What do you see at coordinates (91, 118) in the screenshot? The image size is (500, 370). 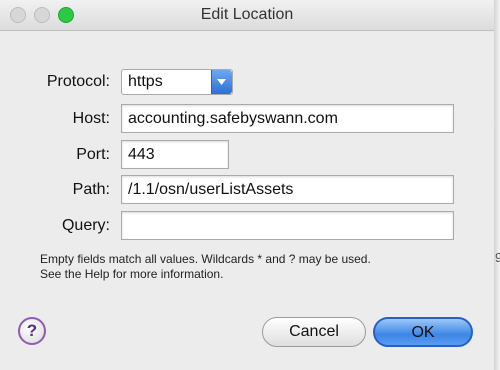 I see `host-label: Host:` at bounding box center [91, 118].